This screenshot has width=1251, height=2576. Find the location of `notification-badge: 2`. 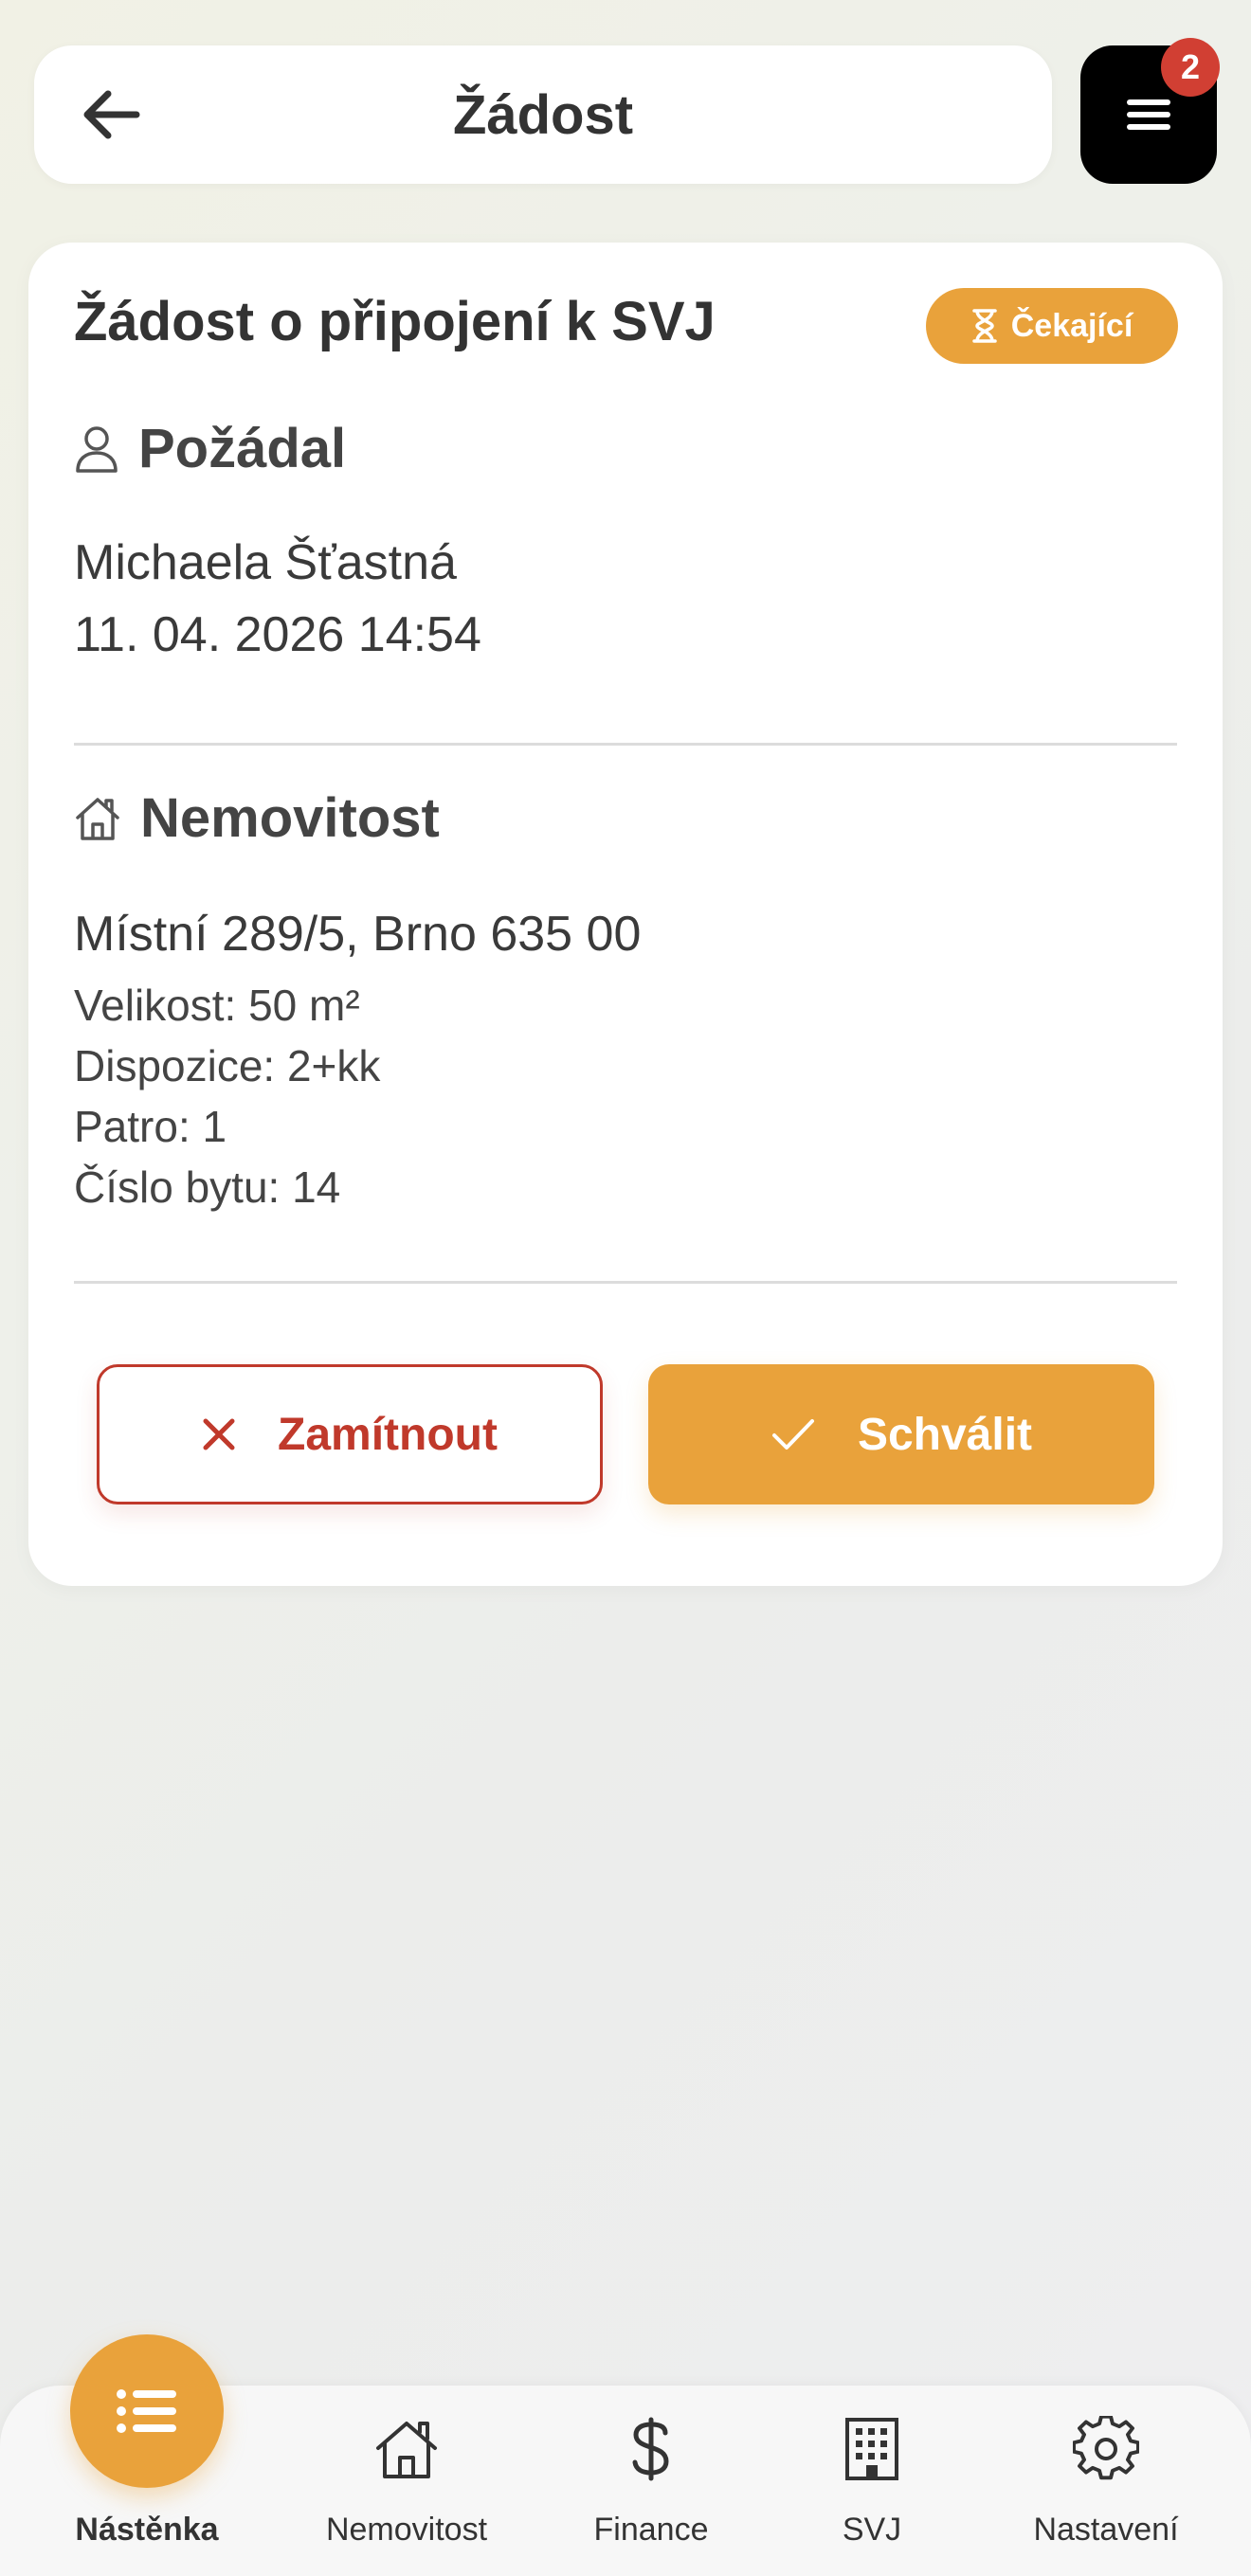

notification-badge: 2 is located at coordinates (1190, 67).